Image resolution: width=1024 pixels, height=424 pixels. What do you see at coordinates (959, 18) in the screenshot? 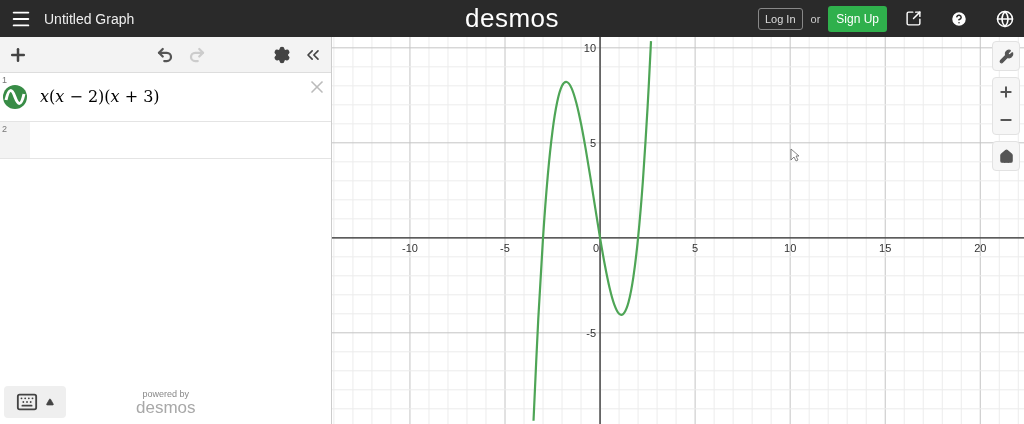
I see `help-icon` at bounding box center [959, 18].